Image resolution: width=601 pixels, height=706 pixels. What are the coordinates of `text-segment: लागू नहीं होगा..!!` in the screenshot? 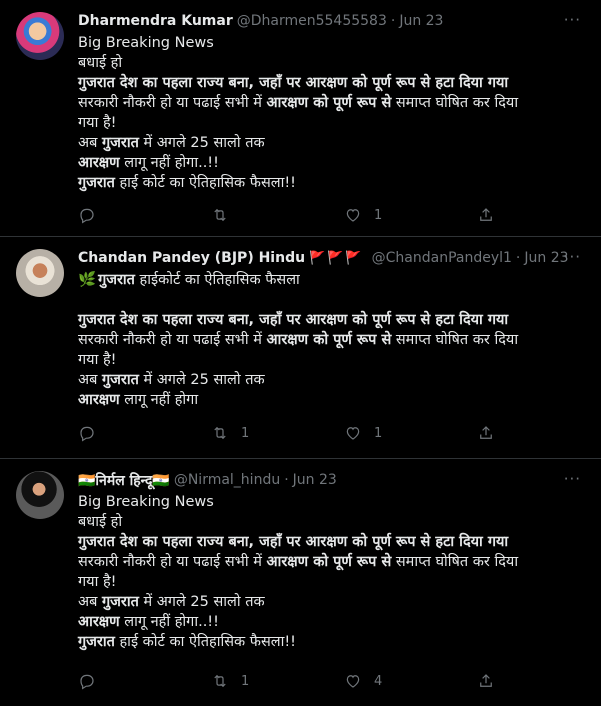 It's located at (169, 163).